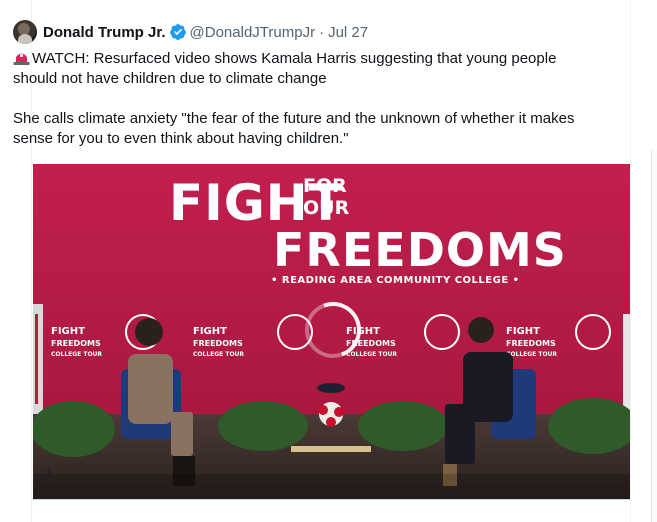 The height and width of the screenshot is (522, 657). Describe the element at coordinates (36, 359) in the screenshot. I see `flag-left-stripe` at that location.